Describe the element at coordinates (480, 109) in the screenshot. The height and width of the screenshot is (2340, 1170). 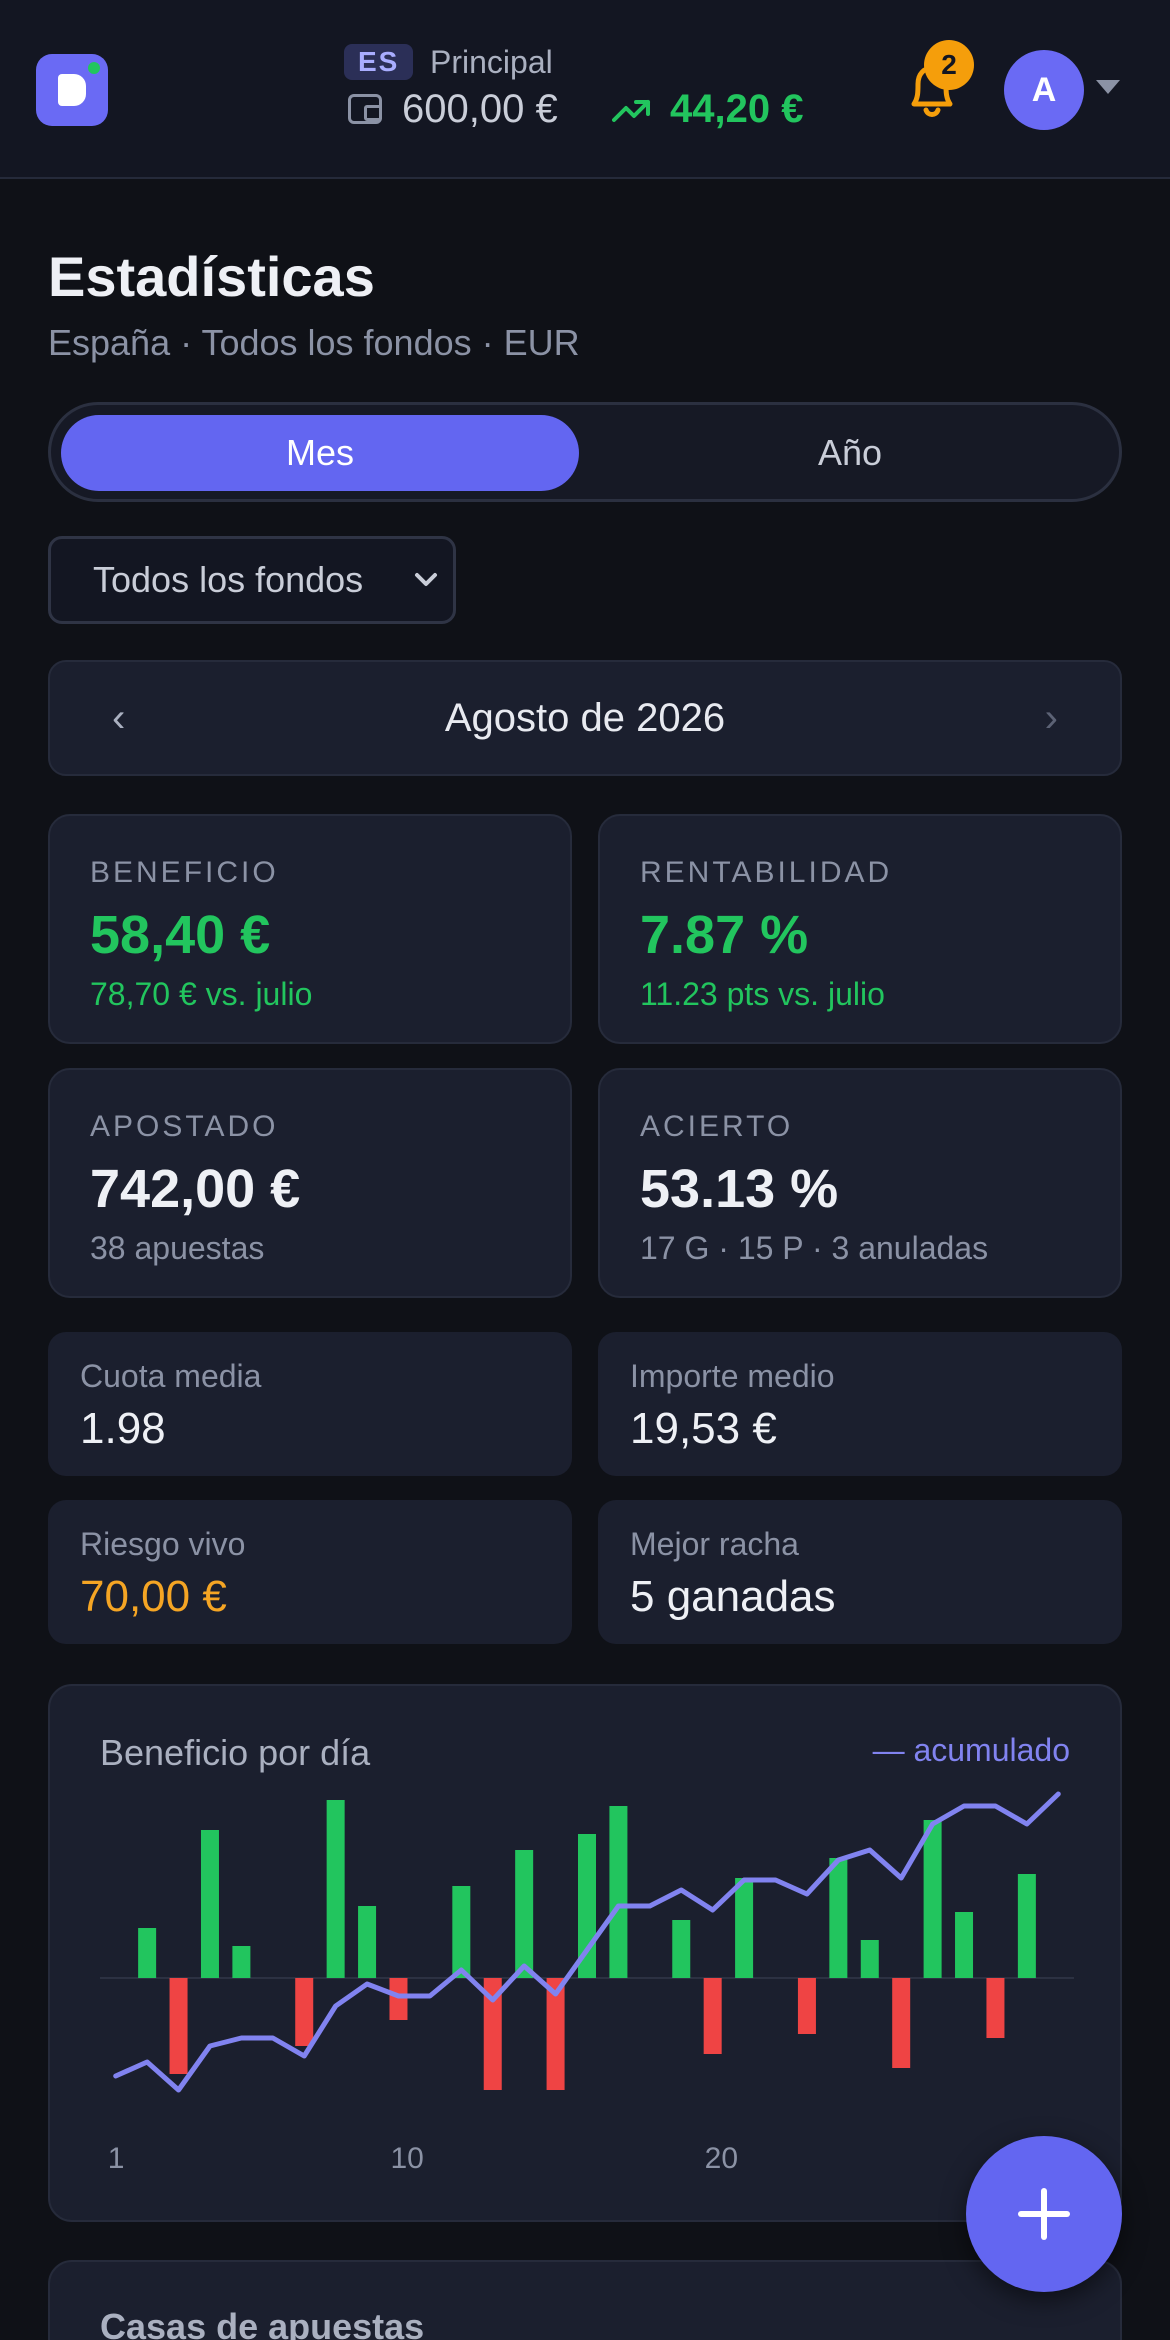
I see `account-balance: 600,00 €` at that location.